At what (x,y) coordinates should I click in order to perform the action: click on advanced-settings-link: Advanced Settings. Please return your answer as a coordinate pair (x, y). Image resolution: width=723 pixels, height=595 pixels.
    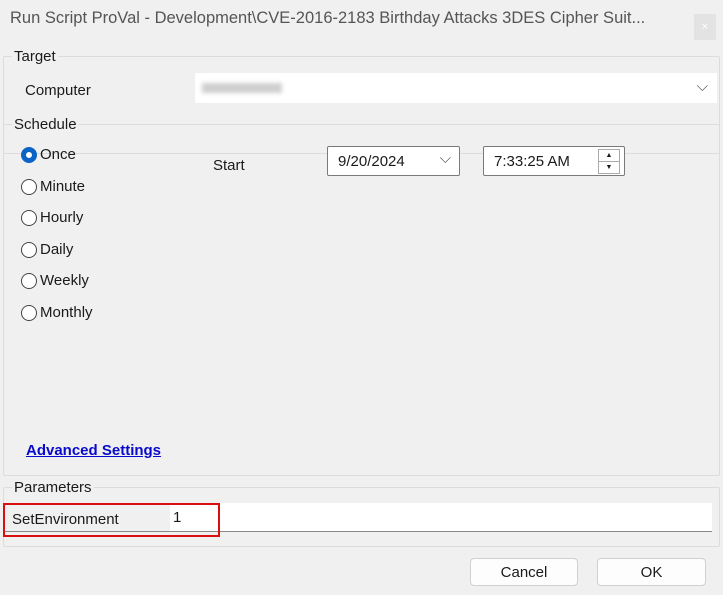
    Looking at the image, I should click on (93, 450).